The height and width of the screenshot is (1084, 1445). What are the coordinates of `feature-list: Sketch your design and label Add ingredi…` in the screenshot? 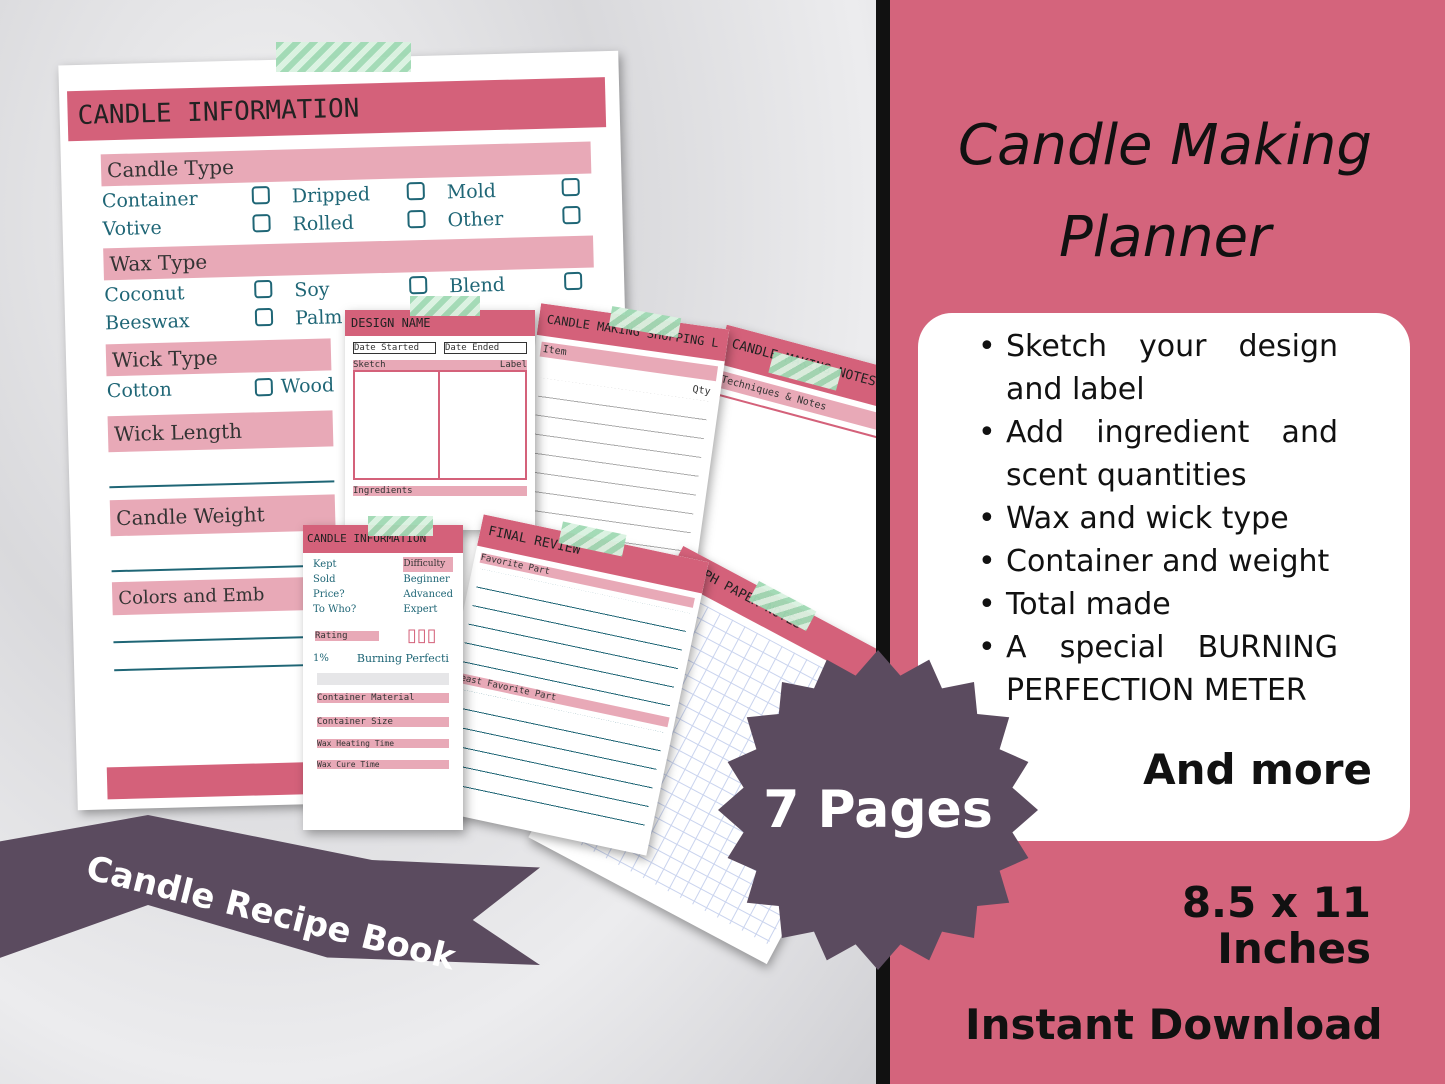 It's located at (1158, 518).